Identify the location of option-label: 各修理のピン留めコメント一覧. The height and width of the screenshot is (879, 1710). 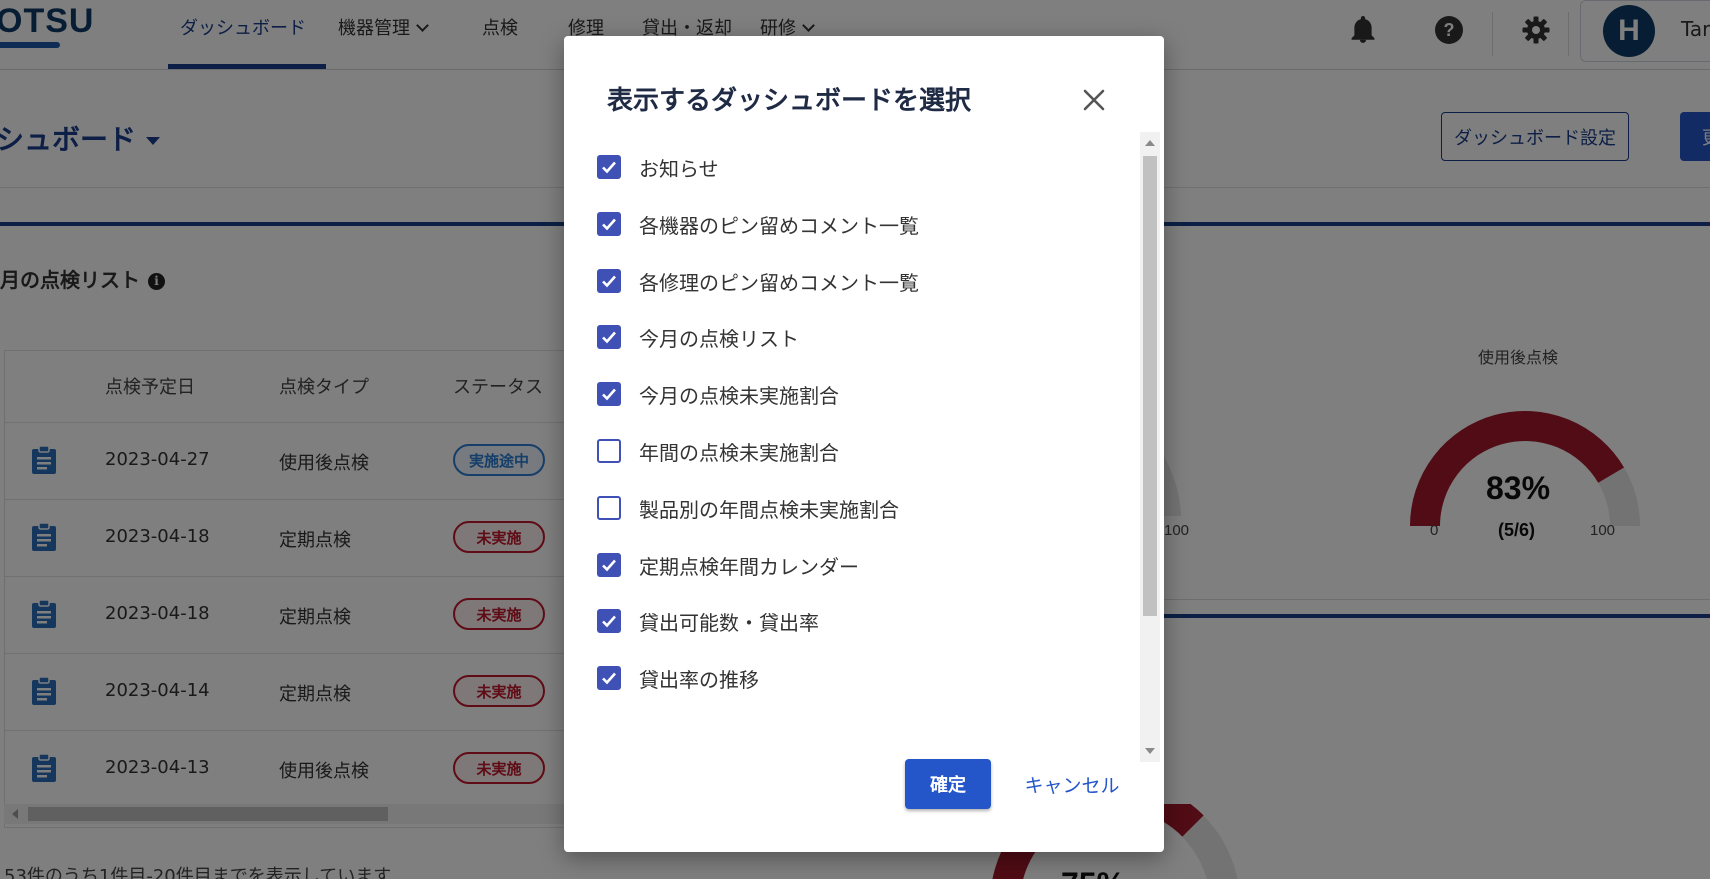
(779, 282).